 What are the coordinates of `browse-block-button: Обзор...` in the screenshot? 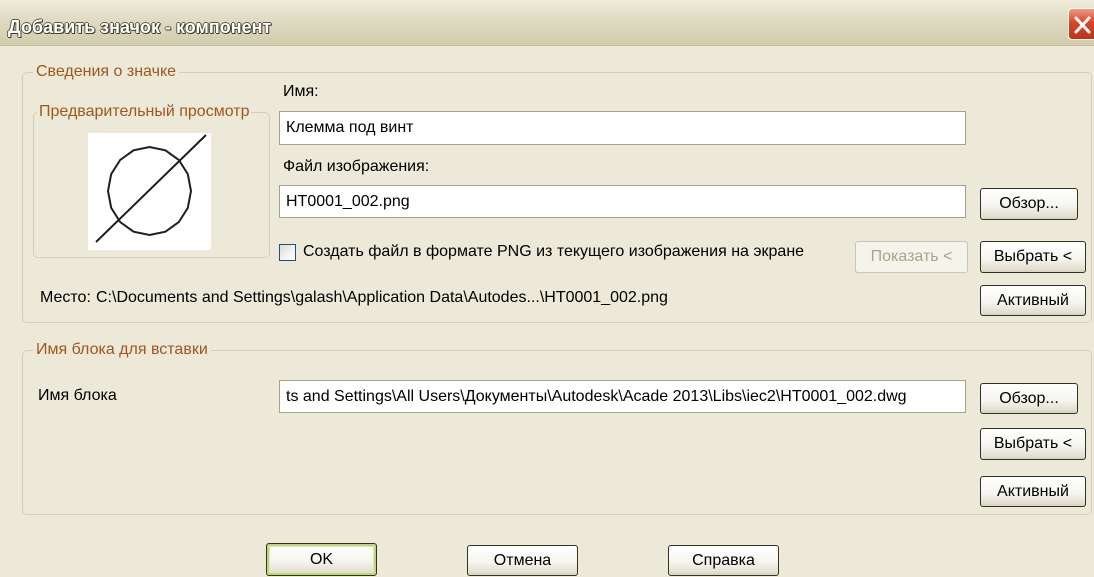 It's located at (1029, 398).